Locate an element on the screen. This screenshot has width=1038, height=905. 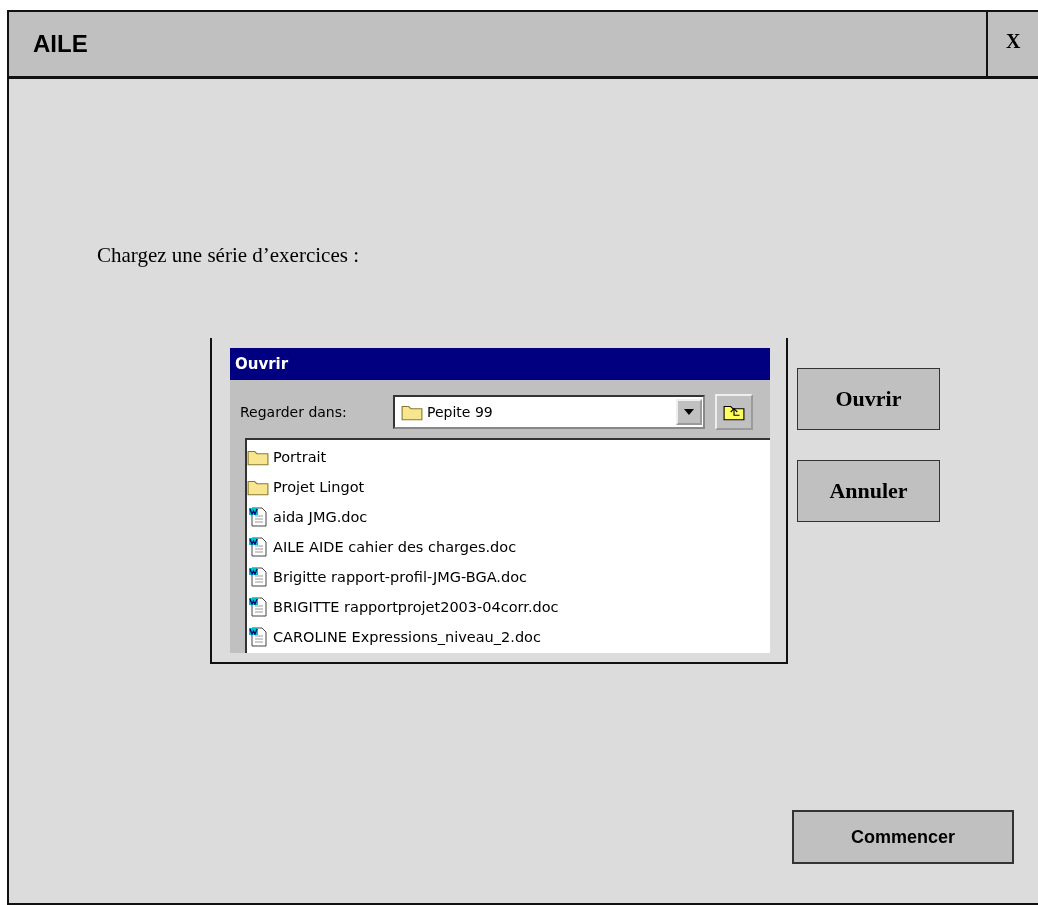
start-button: Commencer is located at coordinates (903, 837).